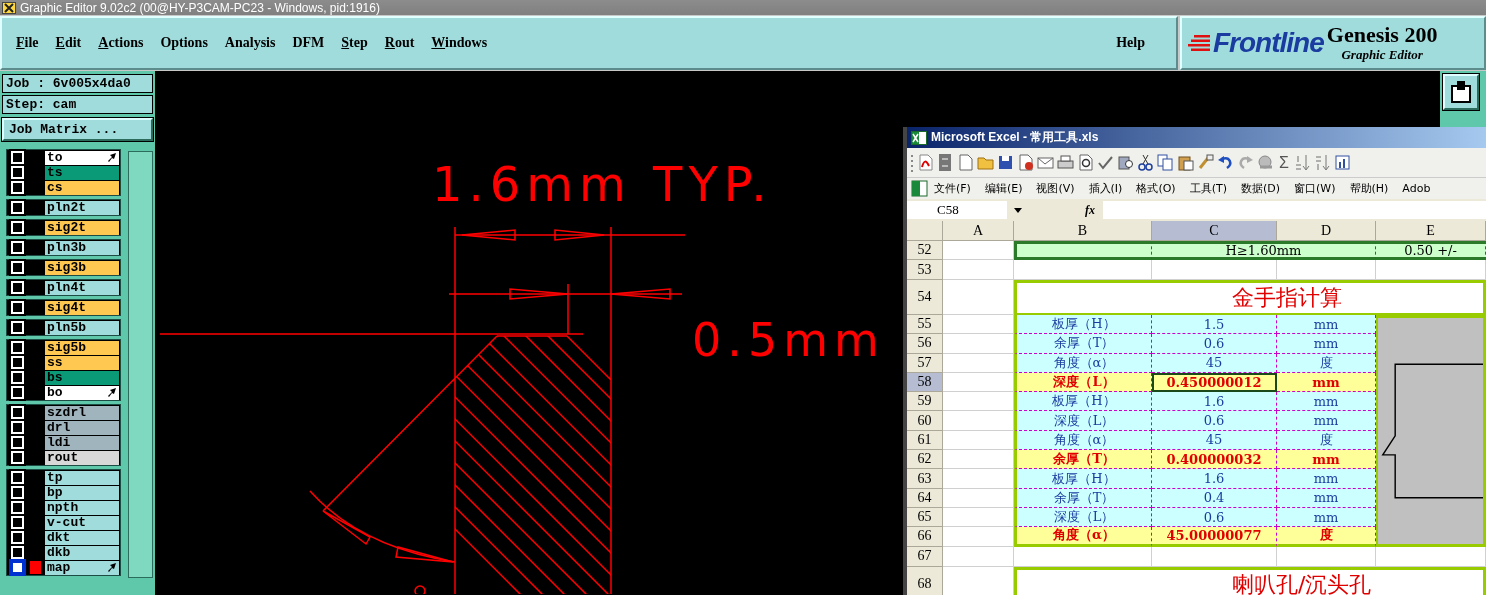 The height and width of the screenshot is (595, 1486). Describe the element at coordinates (1214, 231) in the screenshot. I see `column-header: C` at that location.